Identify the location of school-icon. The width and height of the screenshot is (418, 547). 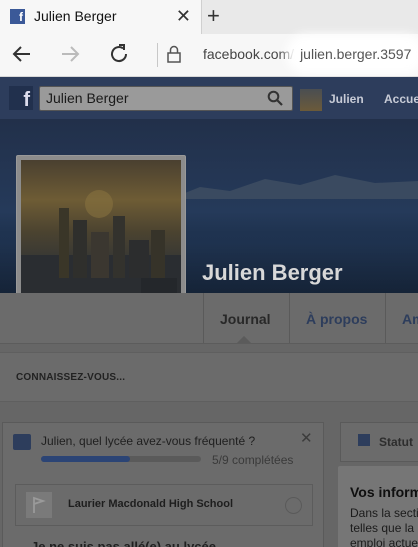
(22, 442).